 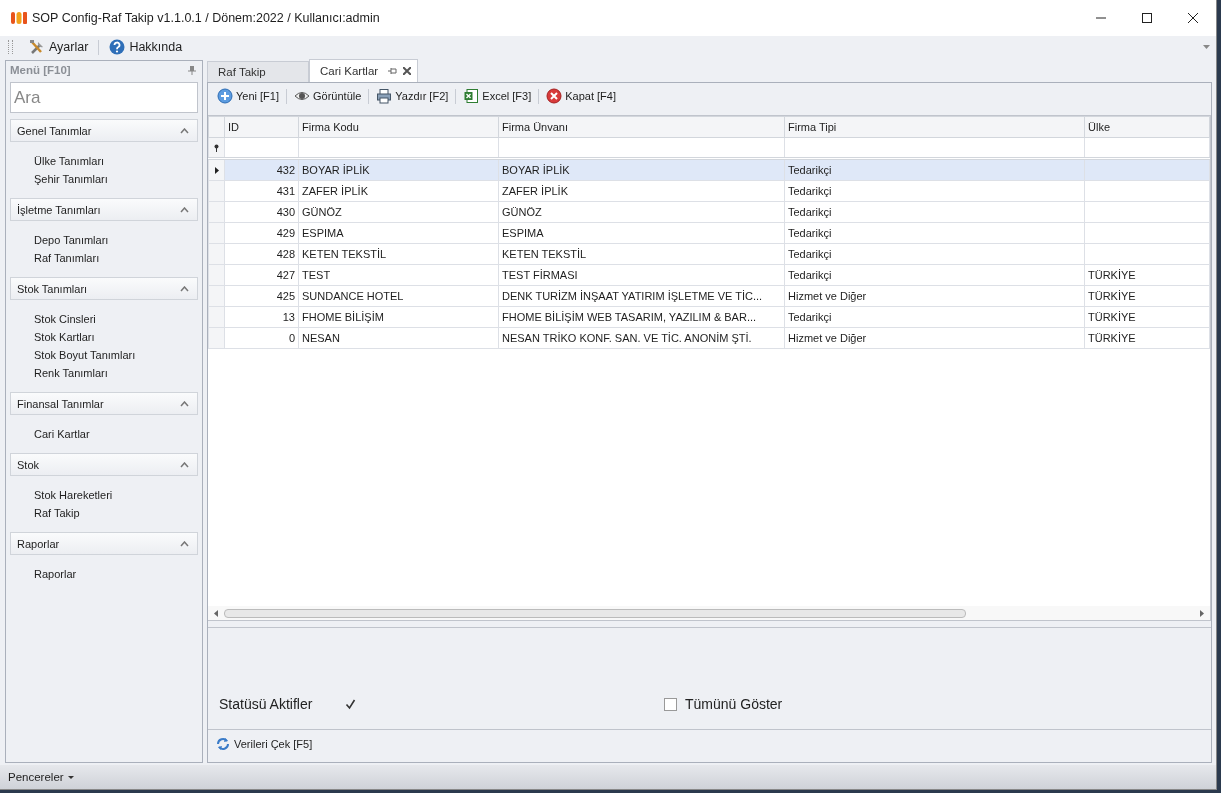 What do you see at coordinates (264, 744) in the screenshot?
I see `refresh-button: Verileri Çek [F5]` at bounding box center [264, 744].